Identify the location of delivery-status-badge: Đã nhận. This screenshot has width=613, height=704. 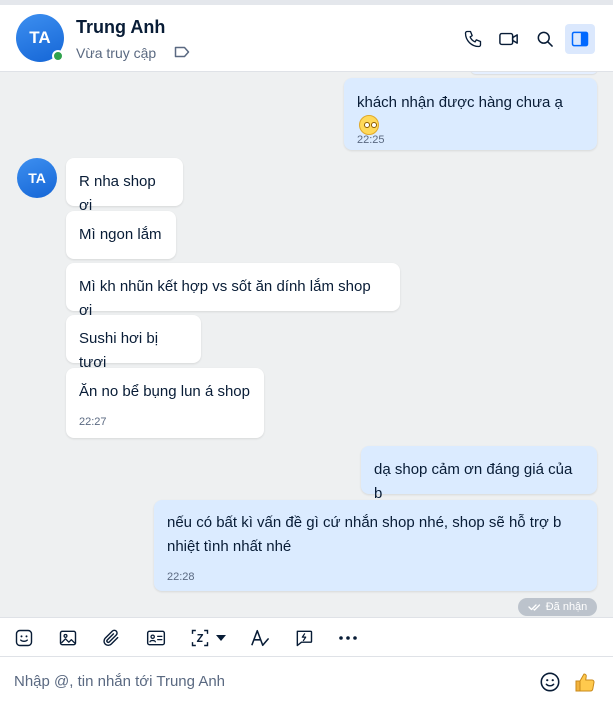
(557, 607).